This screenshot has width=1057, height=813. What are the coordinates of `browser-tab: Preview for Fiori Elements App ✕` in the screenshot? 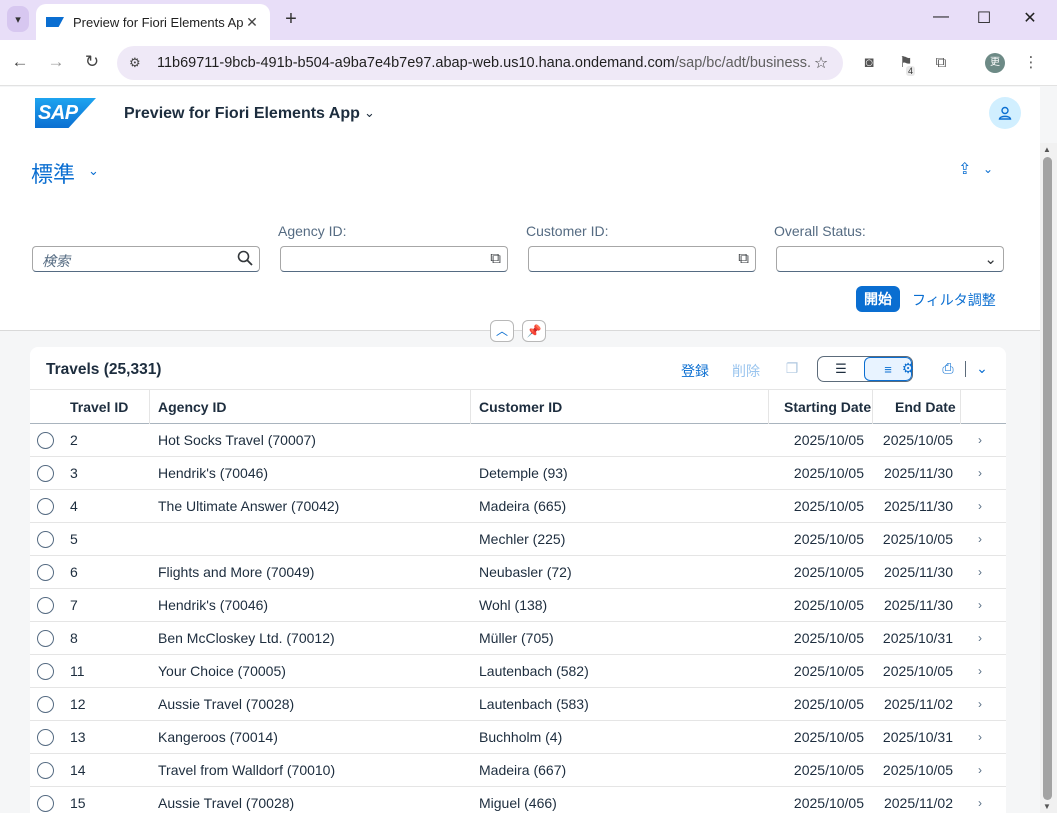 It's located at (153, 22).